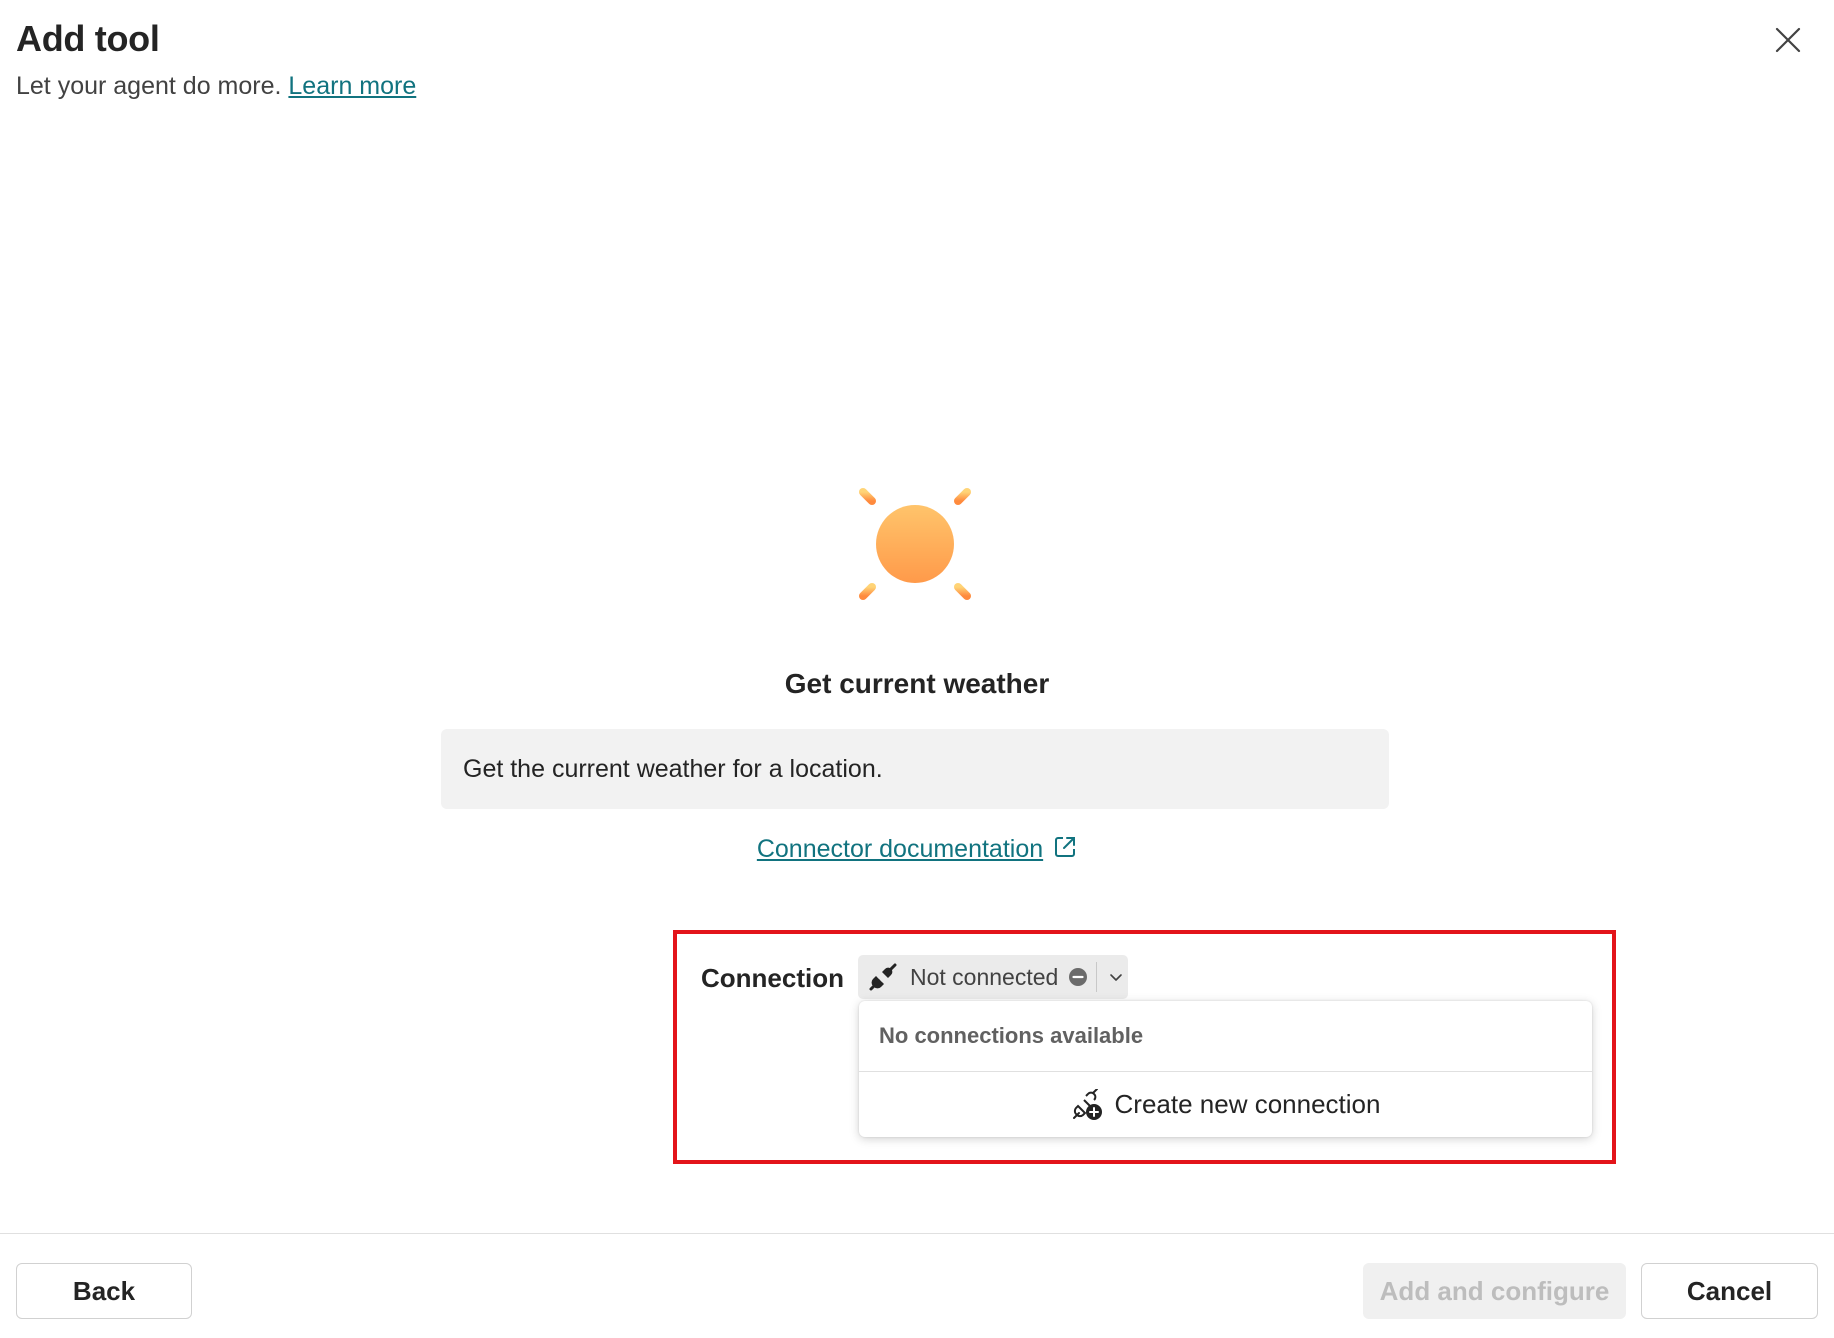 The image size is (1834, 1338). What do you see at coordinates (984, 976) in the screenshot?
I see `connection-status-text: Not connected` at bounding box center [984, 976].